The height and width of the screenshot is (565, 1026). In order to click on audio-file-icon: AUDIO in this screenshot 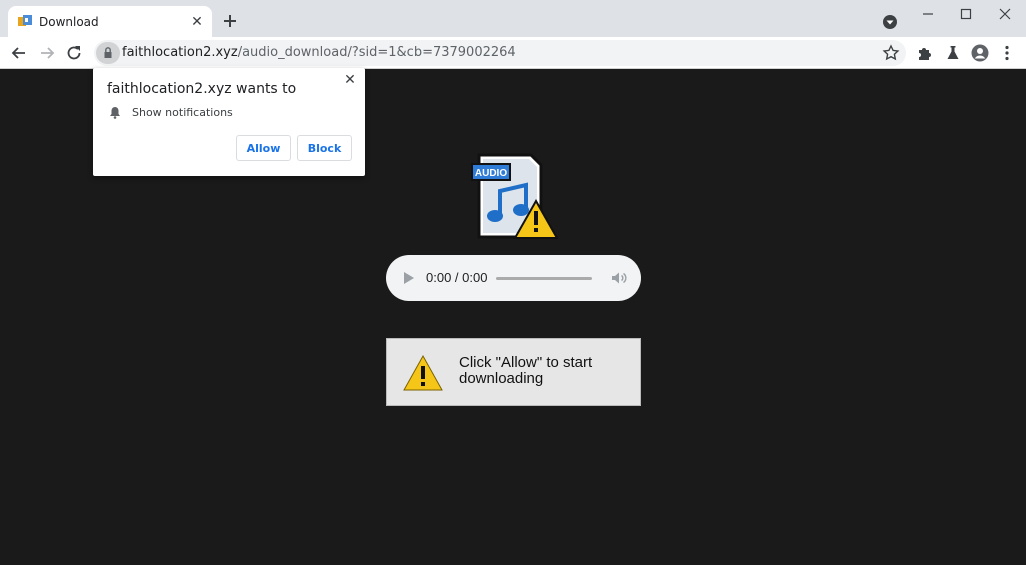, I will do `click(514, 196)`.